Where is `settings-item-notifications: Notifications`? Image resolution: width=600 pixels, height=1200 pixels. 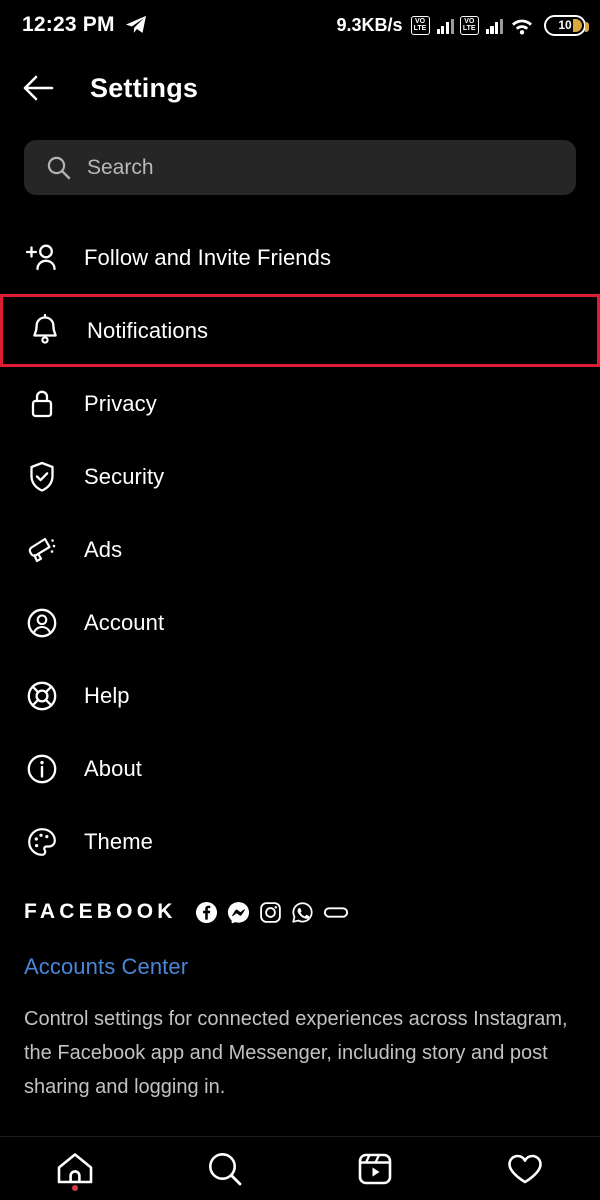
settings-item-notifications: Notifications is located at coordinates (300, 330).